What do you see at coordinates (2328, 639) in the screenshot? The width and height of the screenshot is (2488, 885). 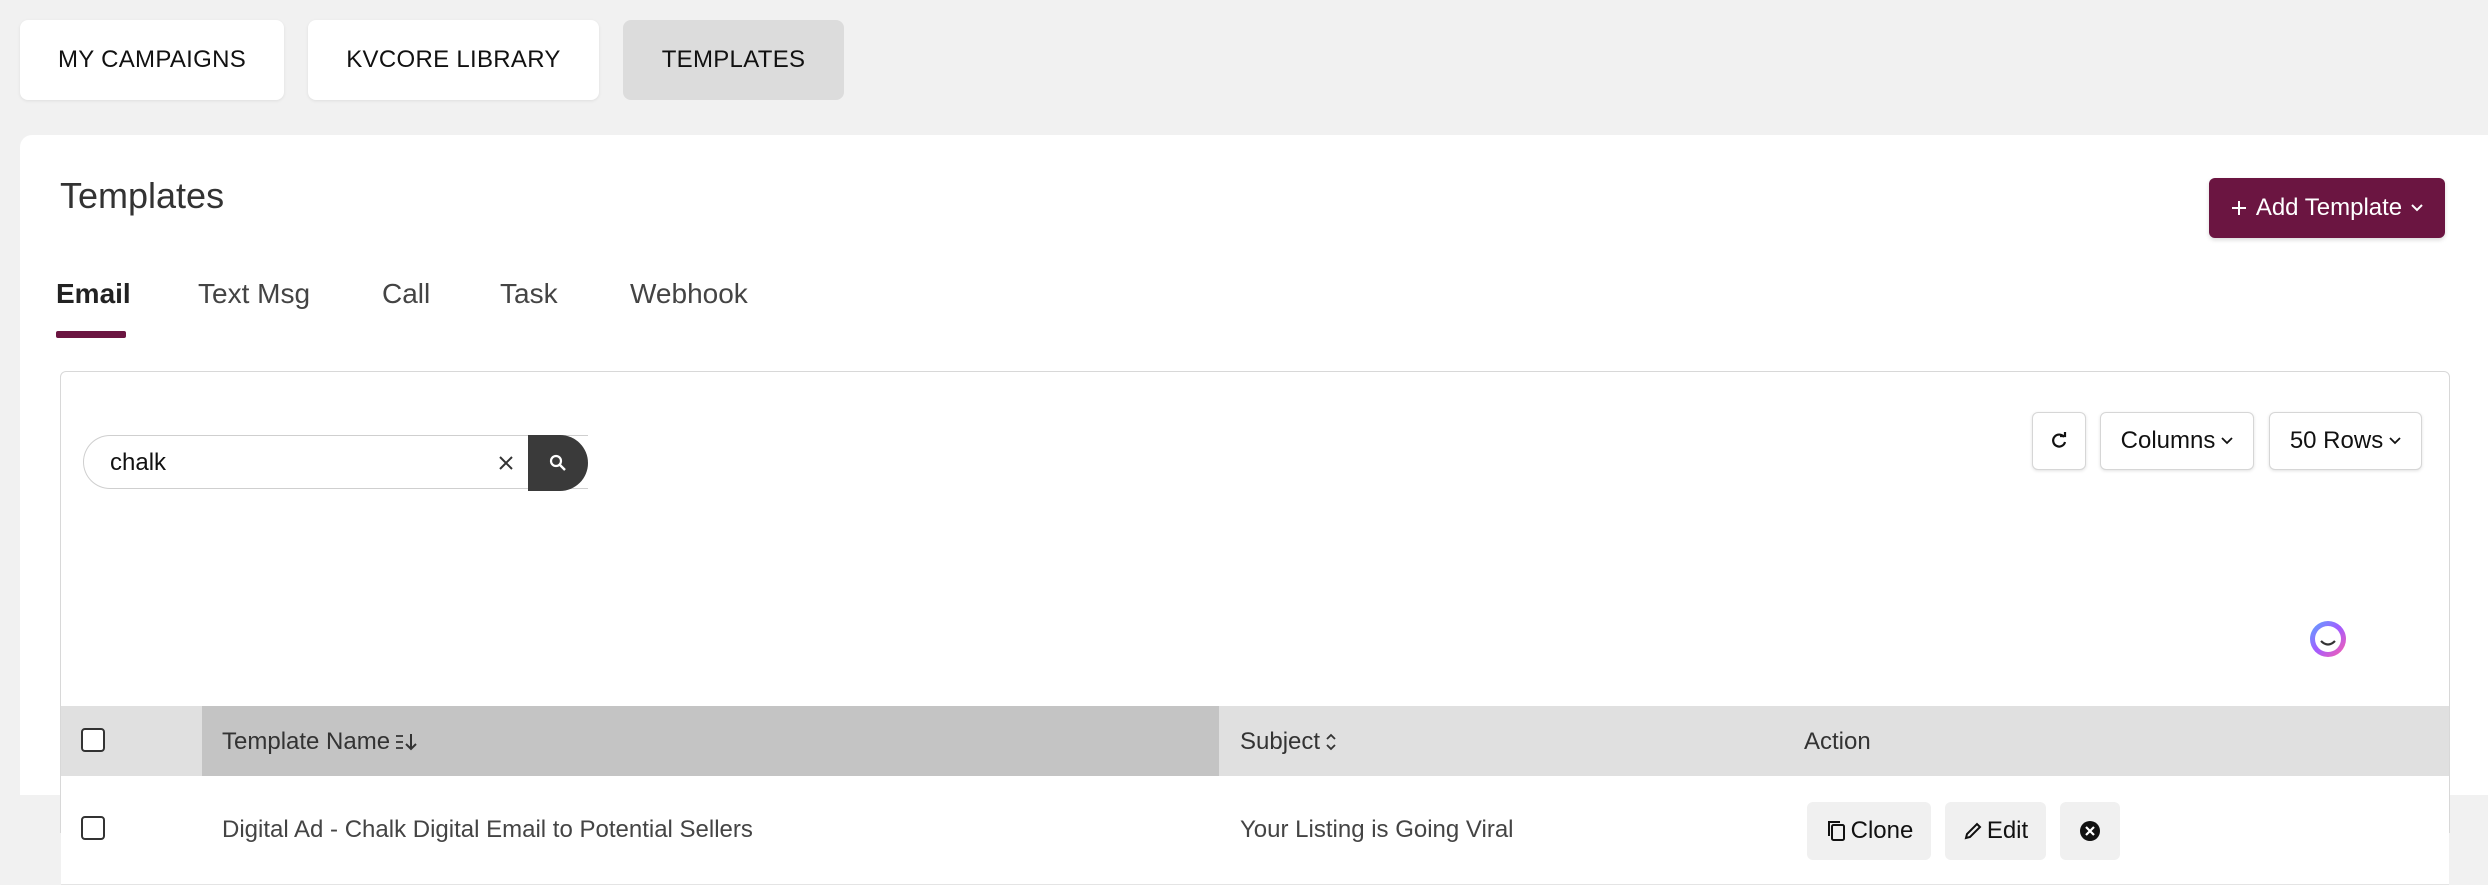 I see `assistant-icon` at bounding box center [2328, 639].